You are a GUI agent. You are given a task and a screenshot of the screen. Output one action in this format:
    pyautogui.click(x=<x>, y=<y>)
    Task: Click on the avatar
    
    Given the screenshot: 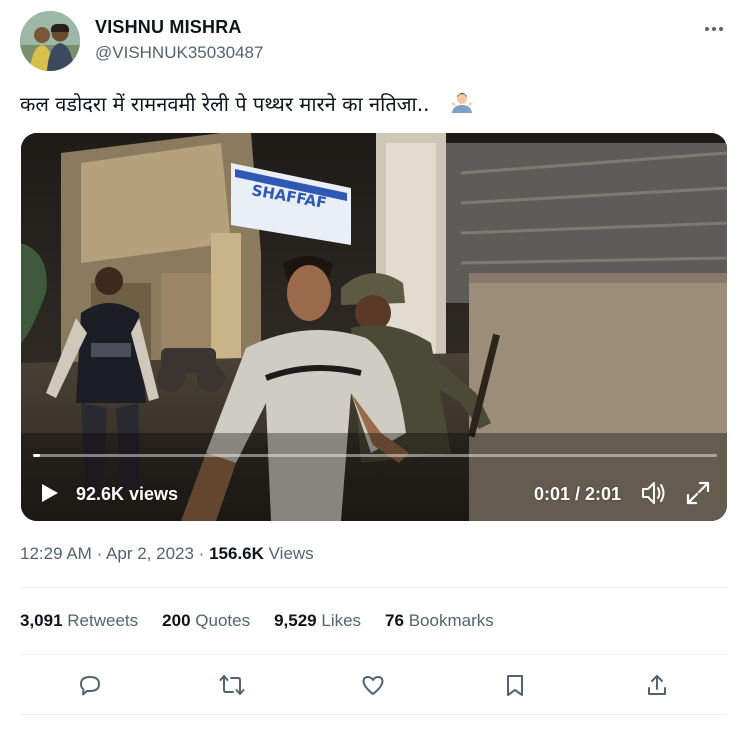 What is the action you would take?
    pyautogui.click(x=50, y=41)
    